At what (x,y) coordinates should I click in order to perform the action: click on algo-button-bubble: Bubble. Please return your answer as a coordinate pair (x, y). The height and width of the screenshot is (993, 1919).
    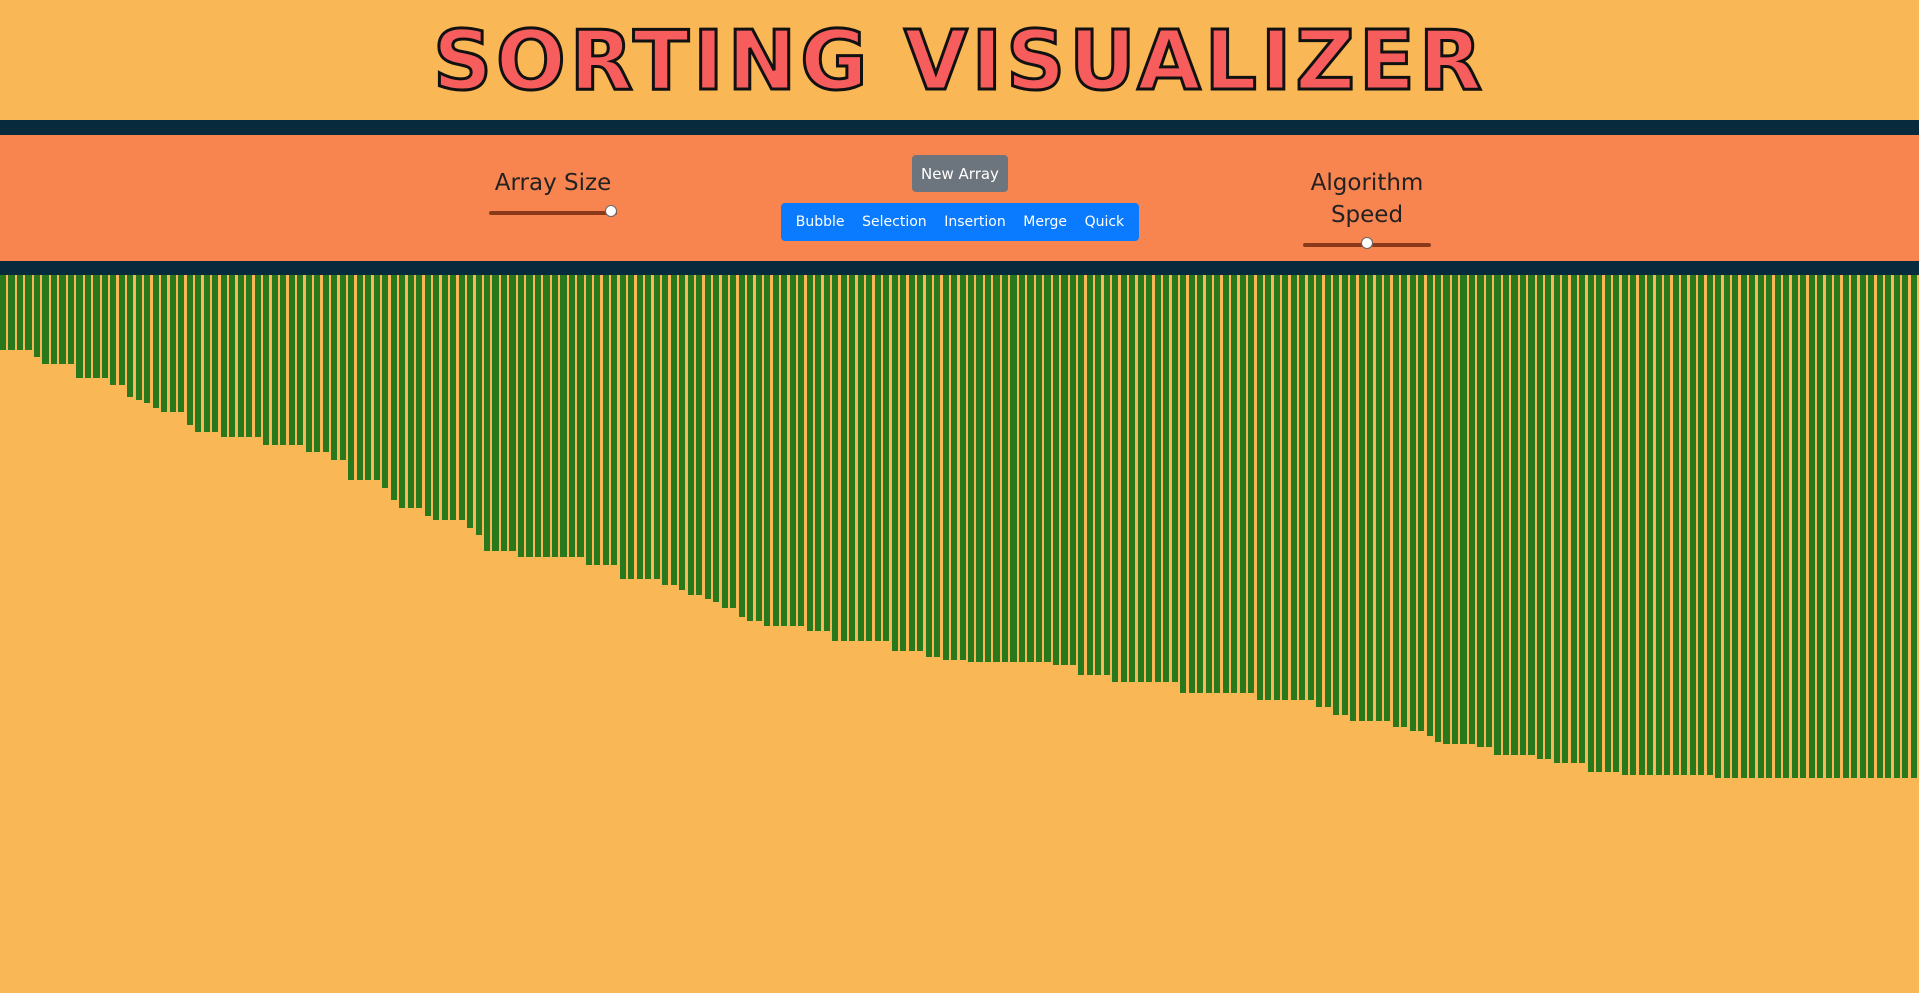
    Looking at the image, I should click on (820, 222).